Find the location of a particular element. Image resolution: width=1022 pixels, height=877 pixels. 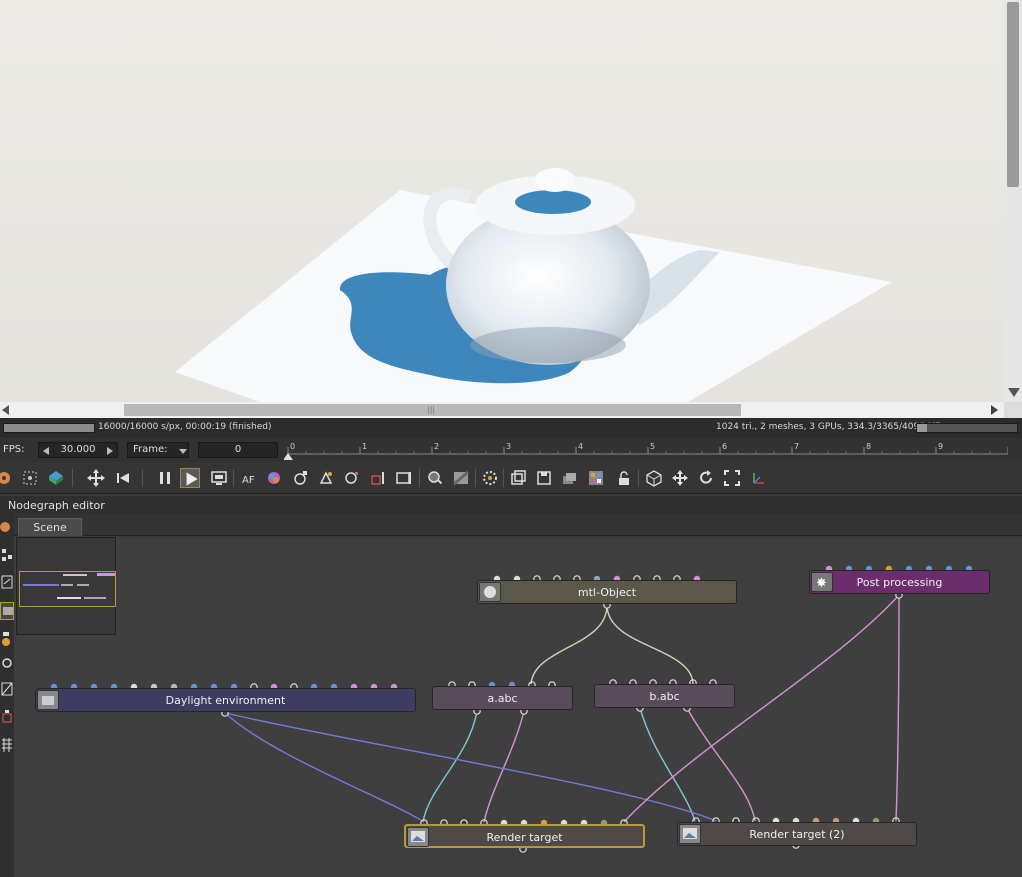

move-view-icon is located at coordinates (96, 478).